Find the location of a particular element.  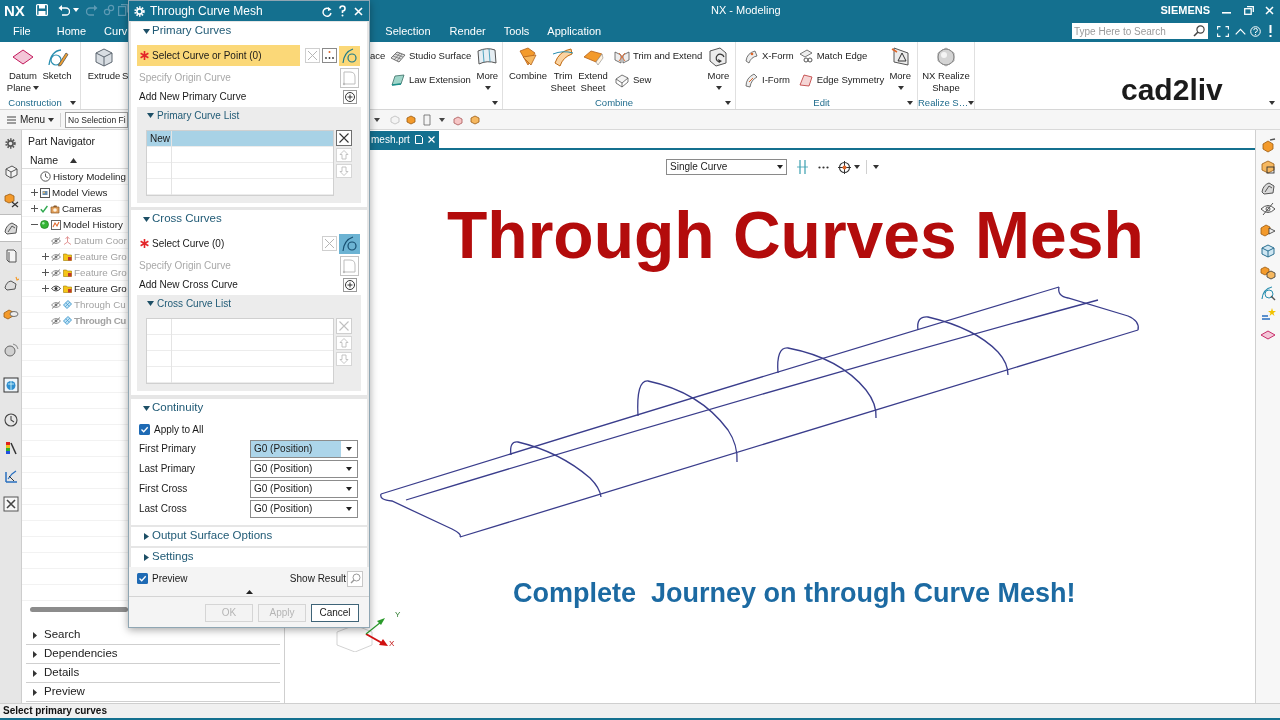

selection-step: Select Curve or Point (0) is located at coordinates (218, 55).